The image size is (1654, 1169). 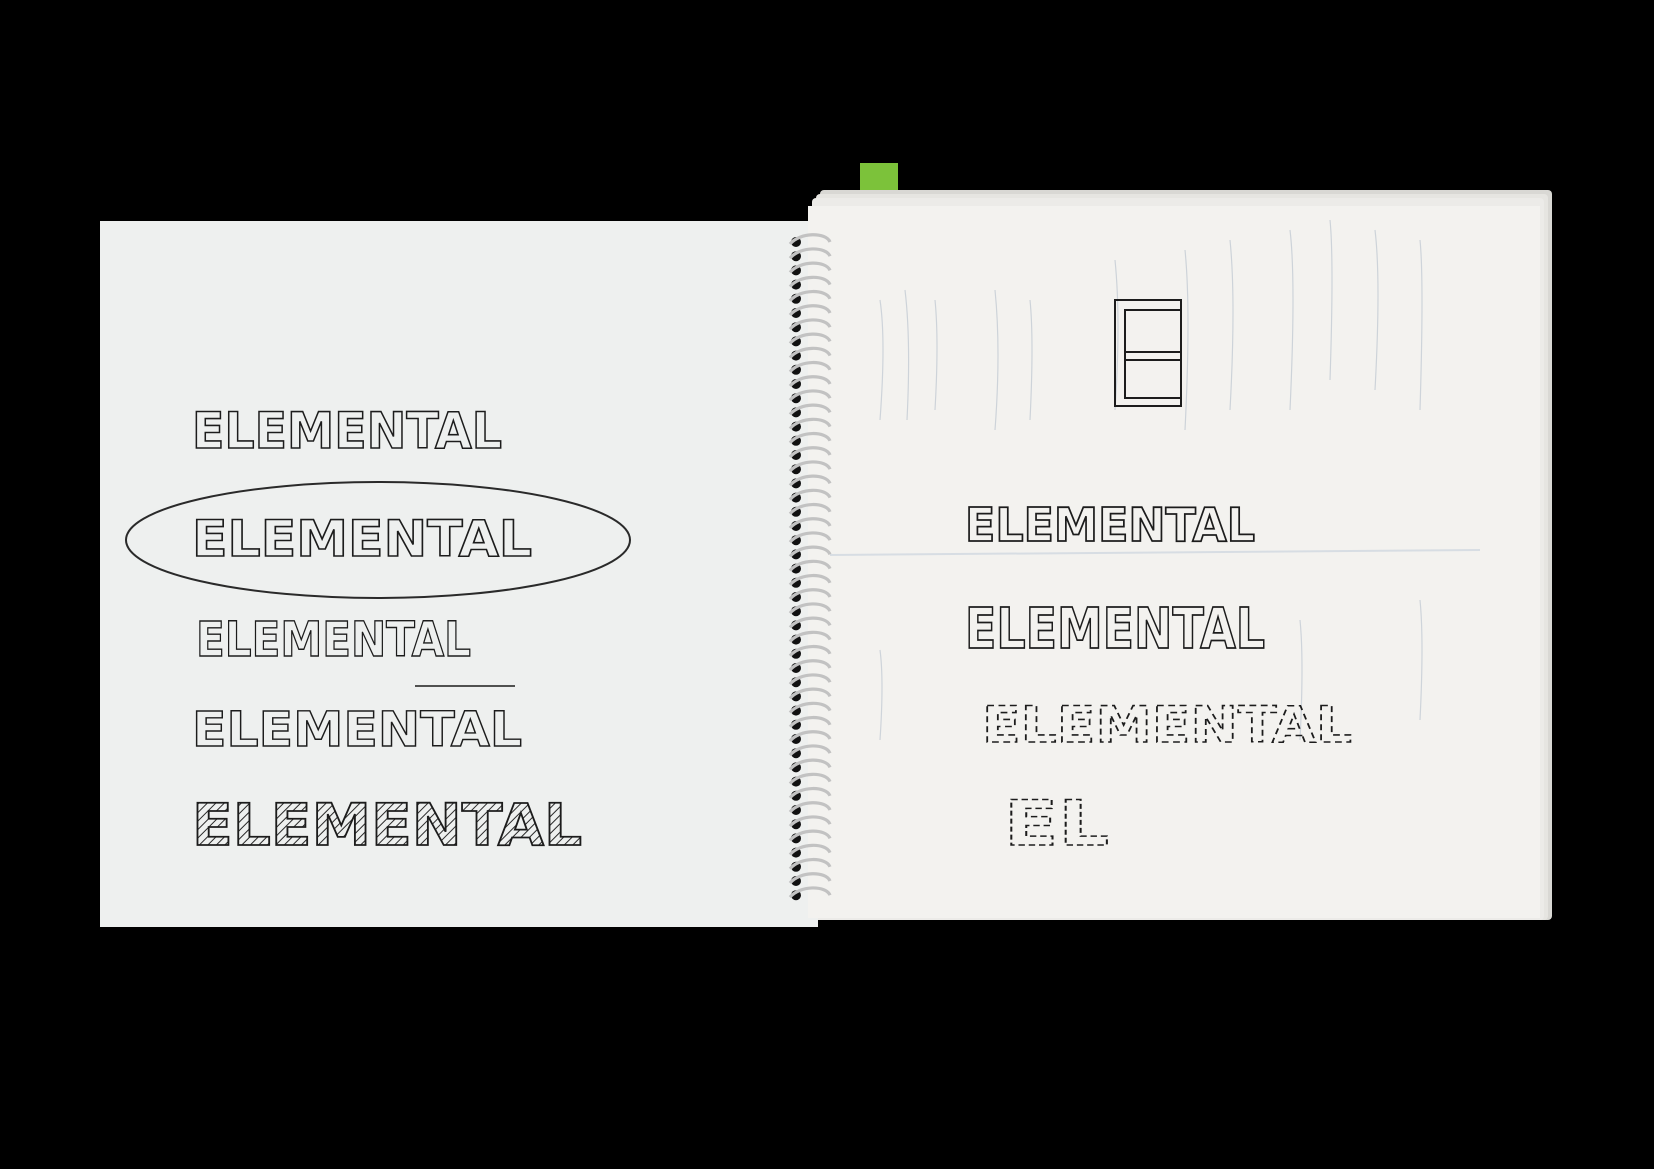 I want to click on sketch-word: EL, so click(x=1056, y=823).